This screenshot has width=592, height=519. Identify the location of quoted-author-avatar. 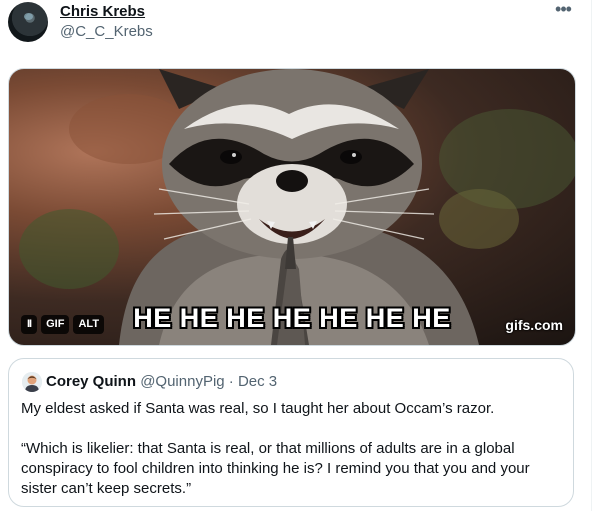
(32, 382).